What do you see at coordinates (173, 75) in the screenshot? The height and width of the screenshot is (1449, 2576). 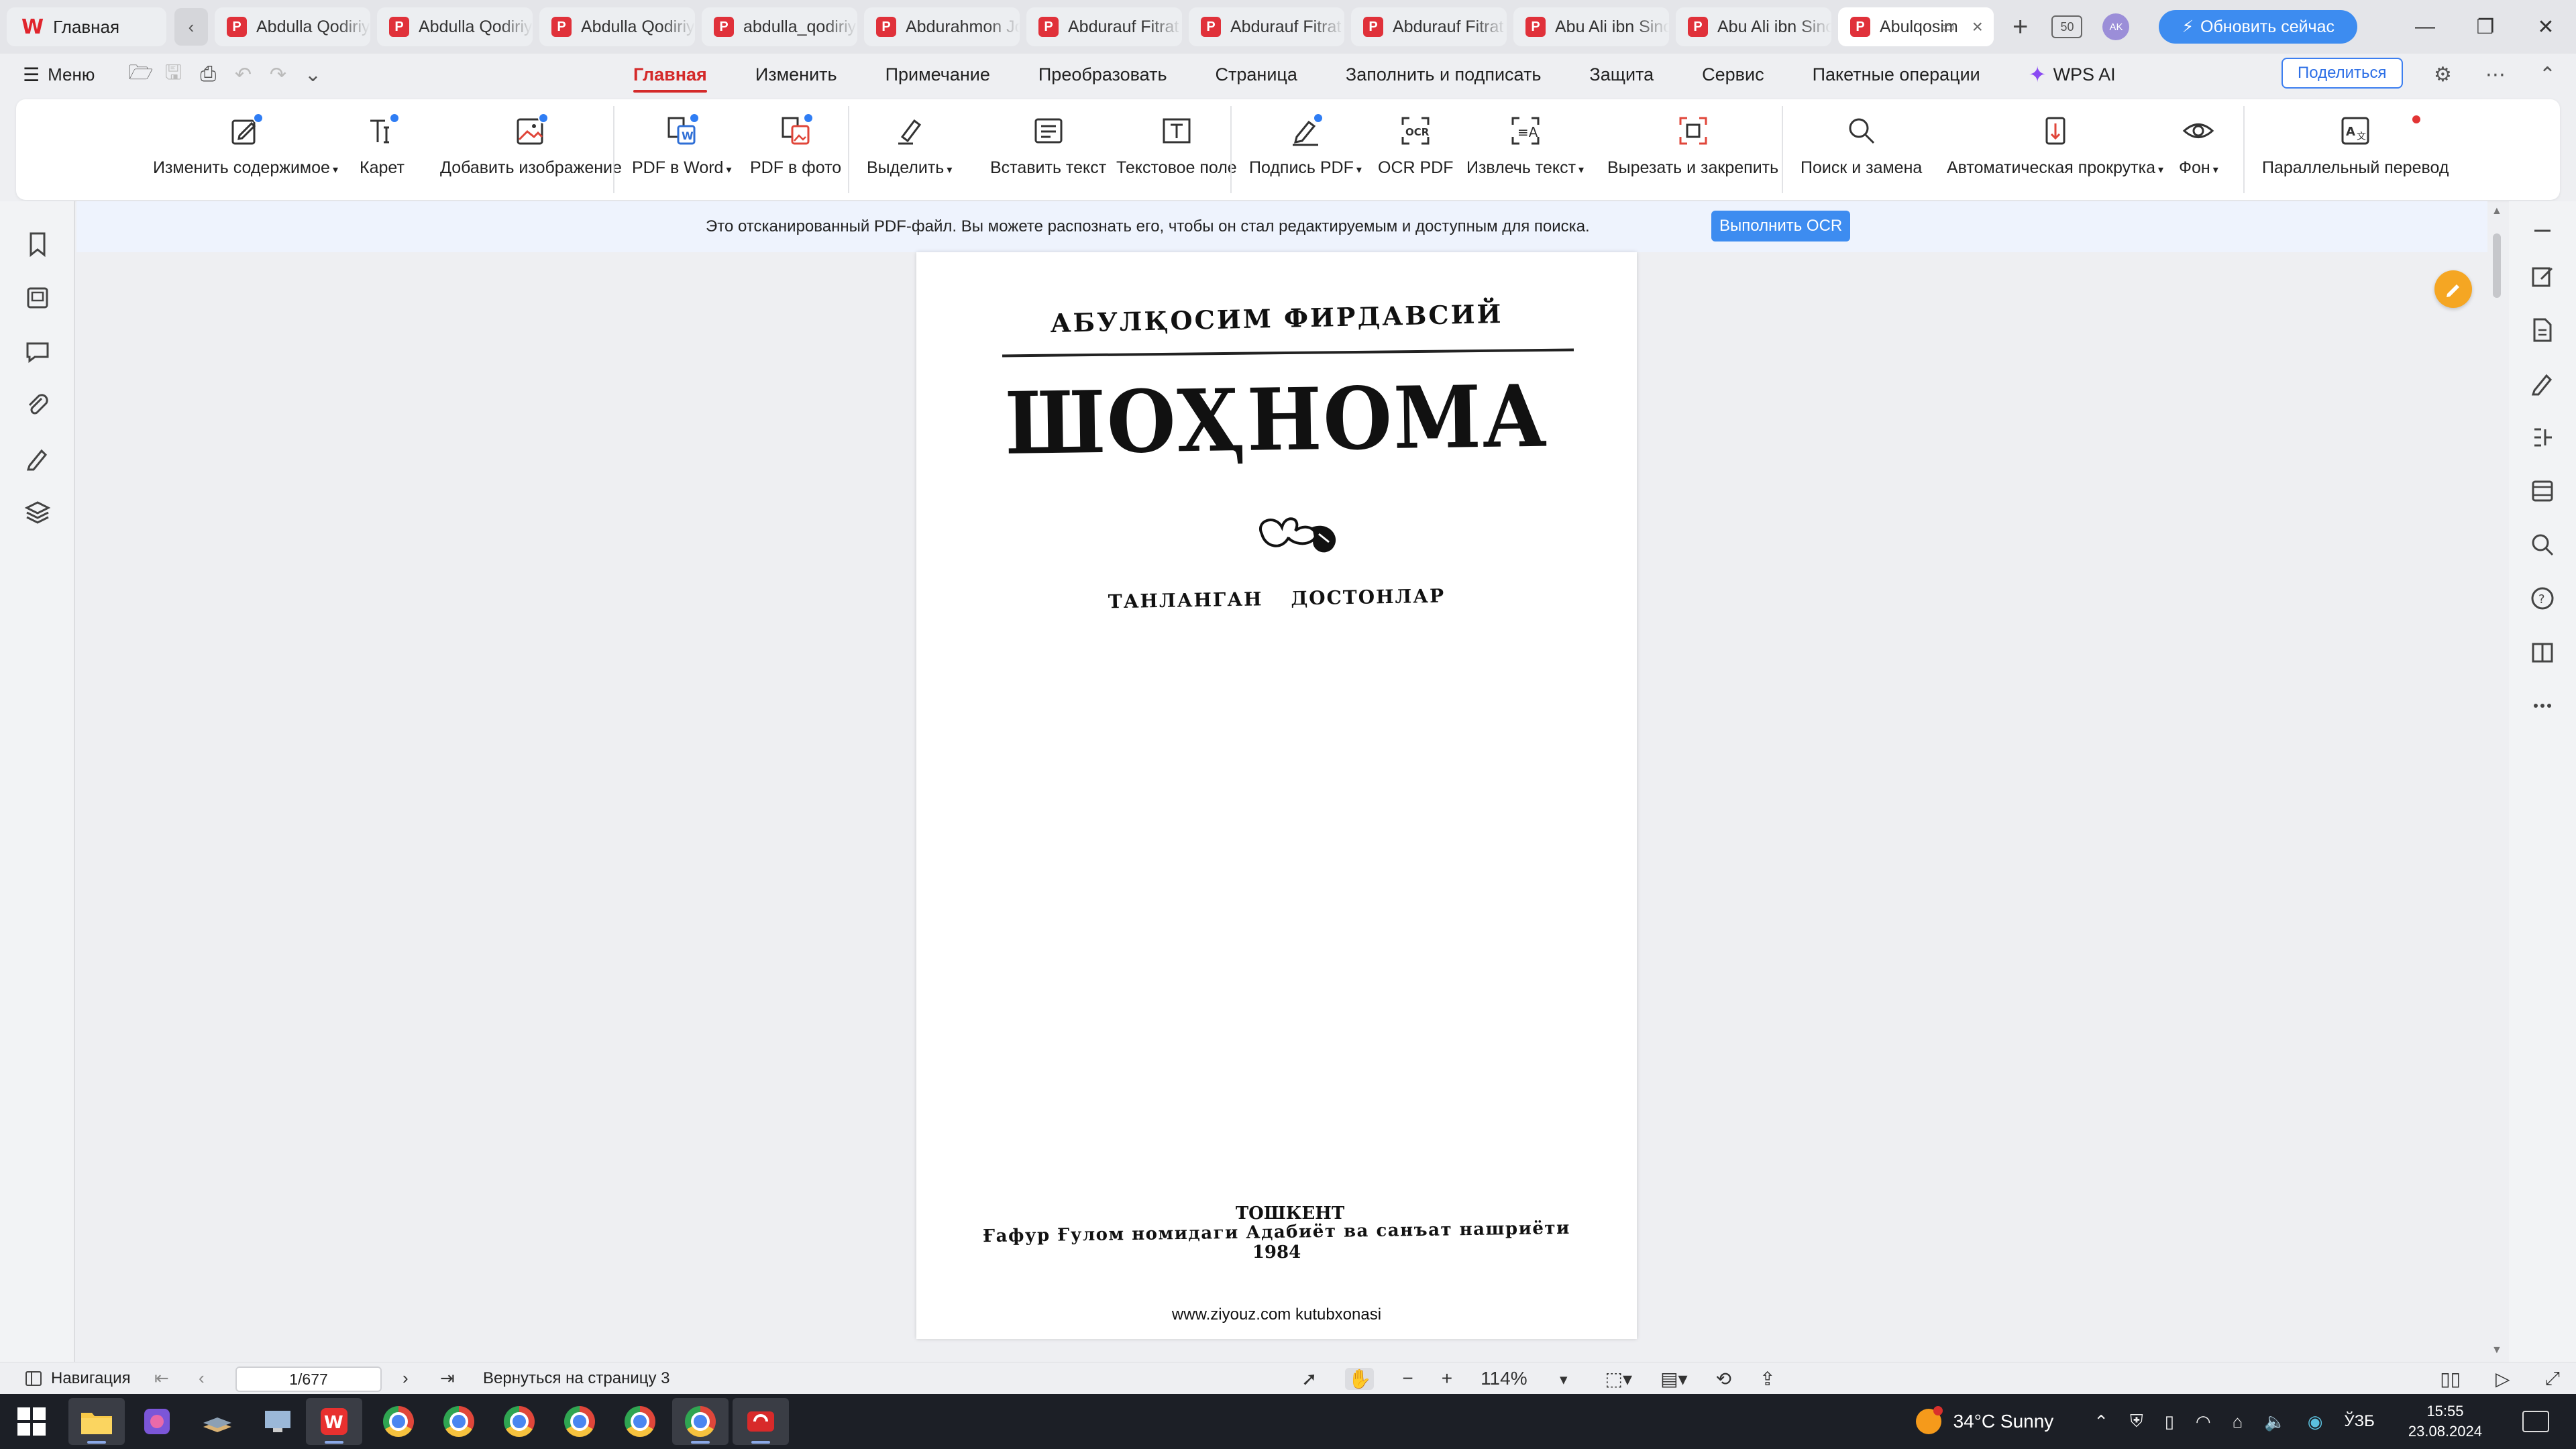 I see `save-icon: 🖫` at bounding box center [173, 75].